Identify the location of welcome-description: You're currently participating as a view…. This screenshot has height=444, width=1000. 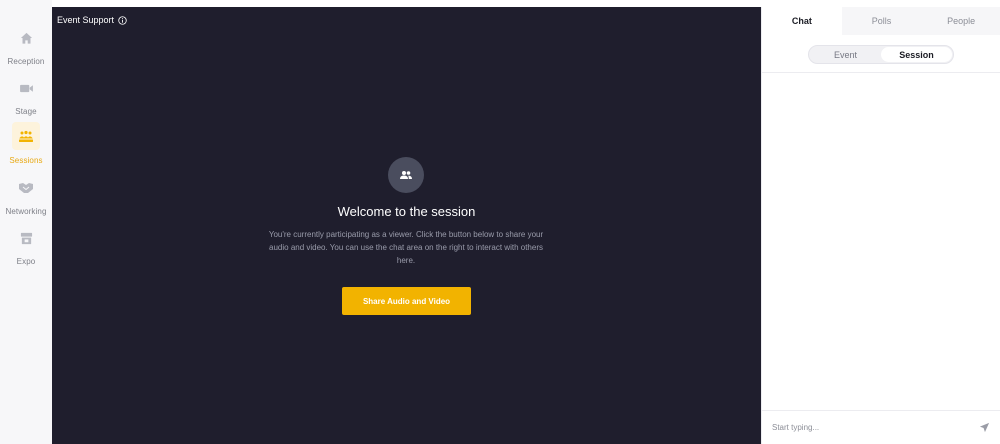
(406, 247).